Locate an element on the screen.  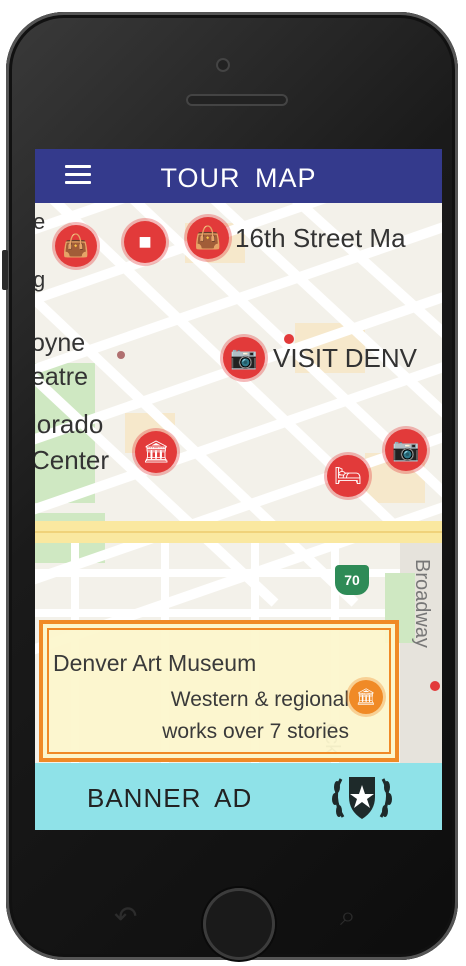
place-description-line: Western & regional is located at coordinates (259, 699).